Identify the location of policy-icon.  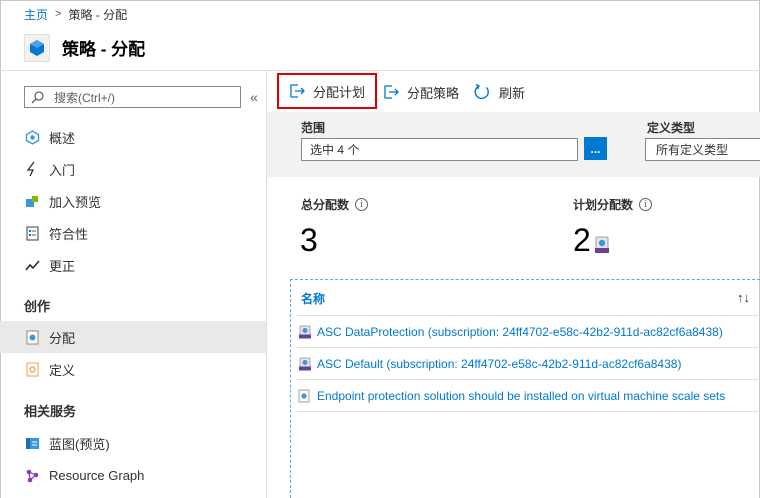
(305, 396).